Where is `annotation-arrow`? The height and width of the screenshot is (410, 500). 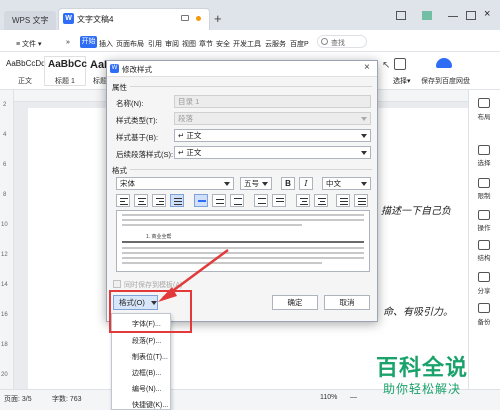
annotation-arrow is located at coordinates (193, 275).